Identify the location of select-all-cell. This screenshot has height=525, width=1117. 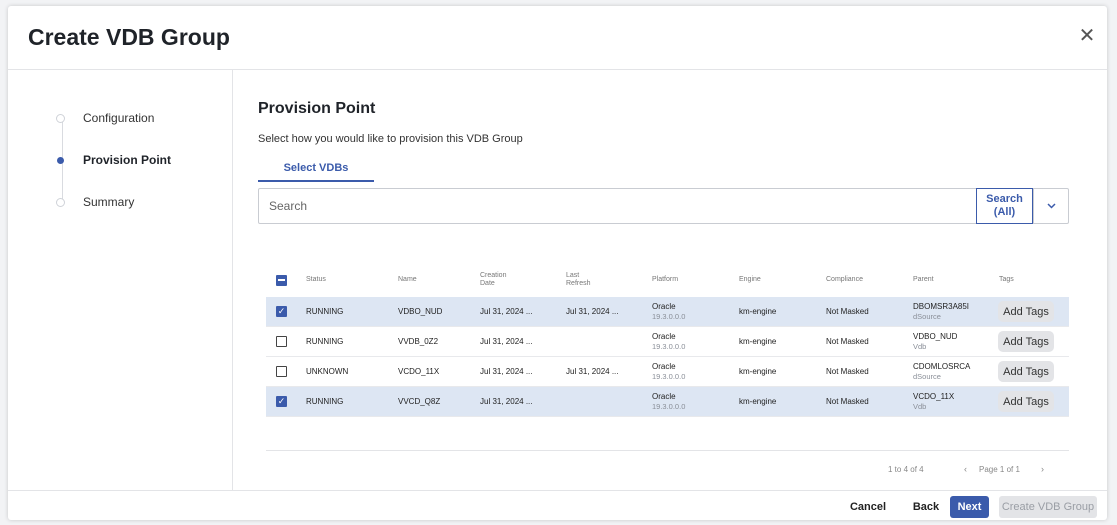
(281, 280).